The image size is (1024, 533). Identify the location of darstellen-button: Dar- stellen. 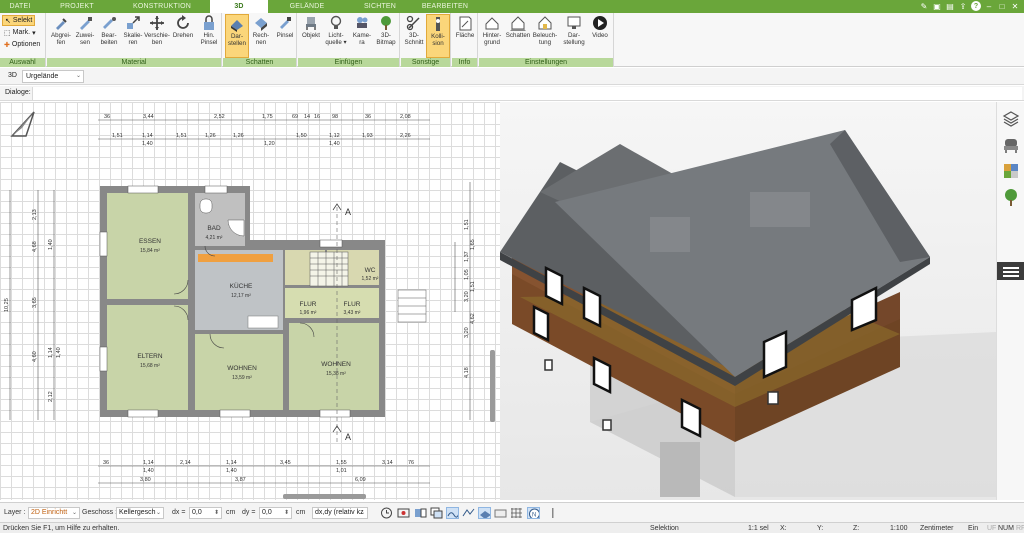
(237, 36).